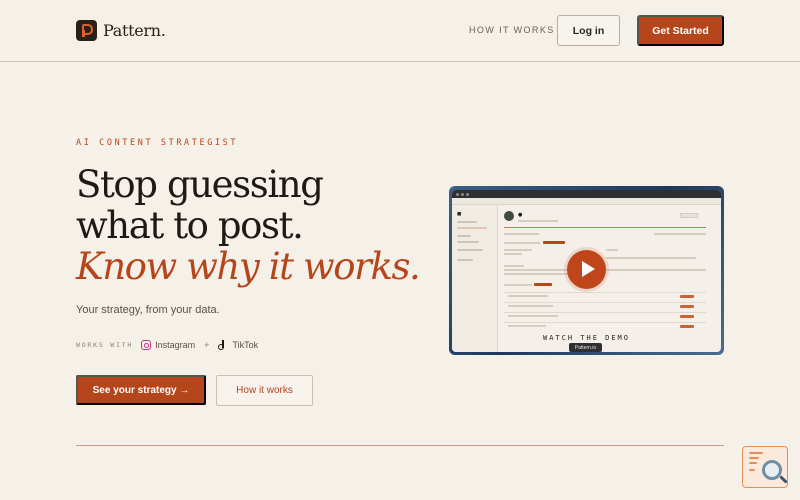 The width and height of the screenshot is (800, 500). I want to click on works-with-label: WORKS WITH, so click(105, 345).